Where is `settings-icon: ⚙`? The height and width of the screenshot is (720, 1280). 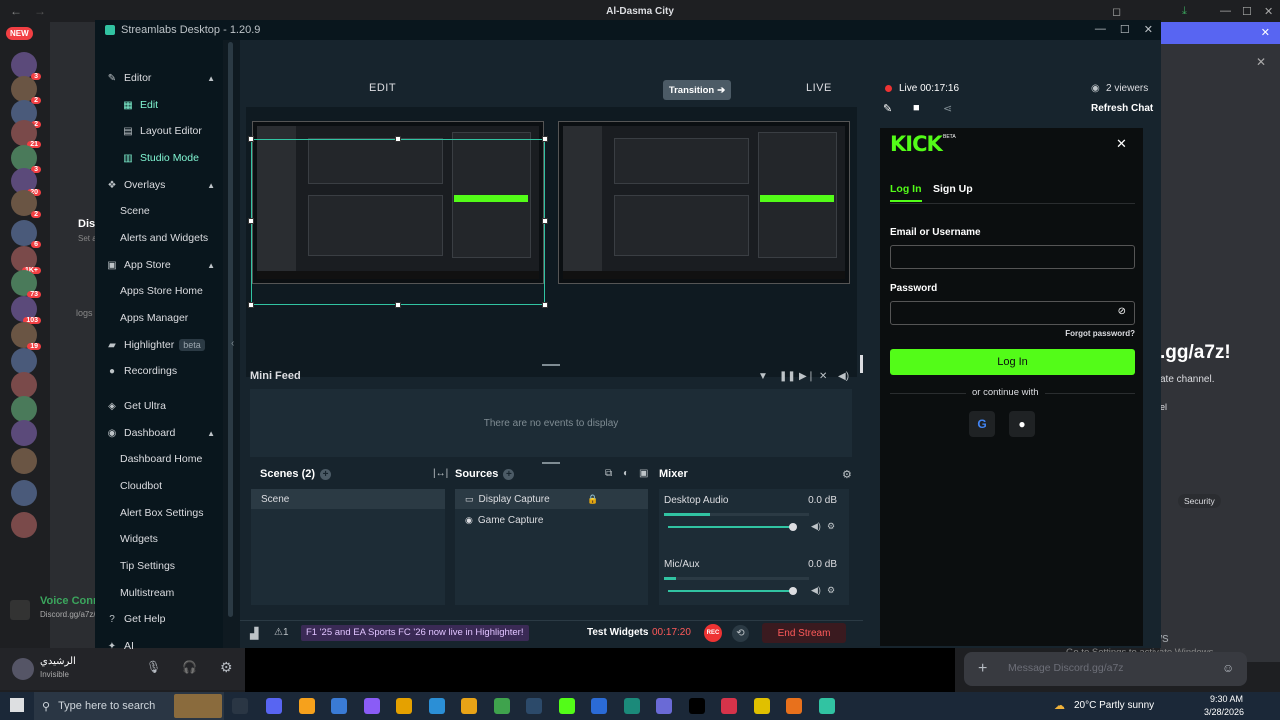
settings-icon: ⚙ is located at coordinates (226, 667).